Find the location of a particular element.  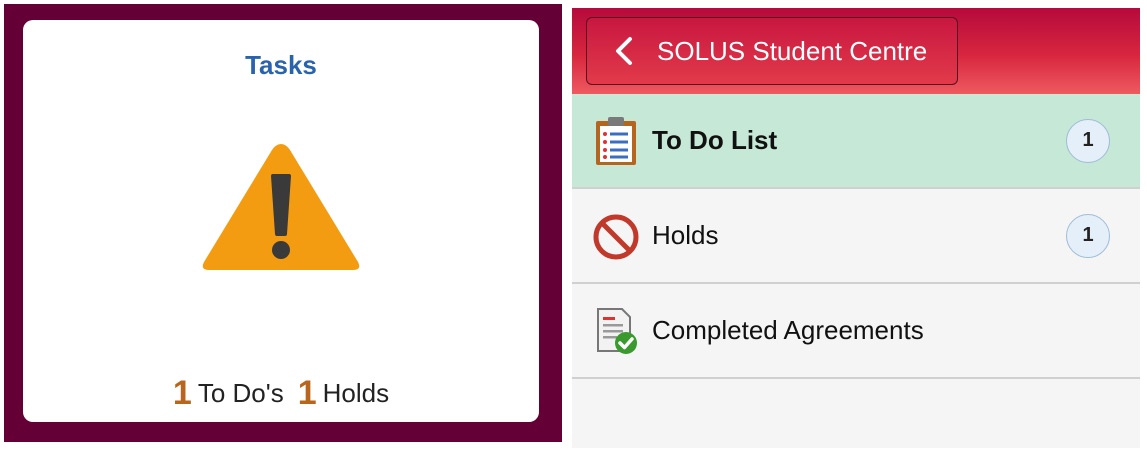

nav-item-todo-list: To Do List 1 is located at coordinates (856, 141).